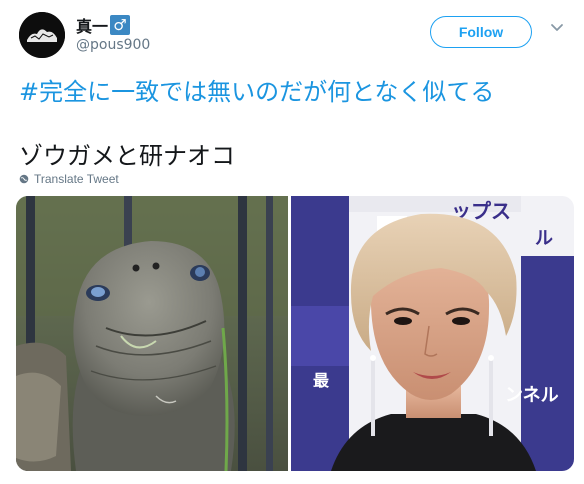 Image resolution: width=584 pixels, height=484 pixels. What do you see at coordinates (120, 25) in the screenshot?
I see `male-sign-icon: ♂` at bounding box center [120, 25].